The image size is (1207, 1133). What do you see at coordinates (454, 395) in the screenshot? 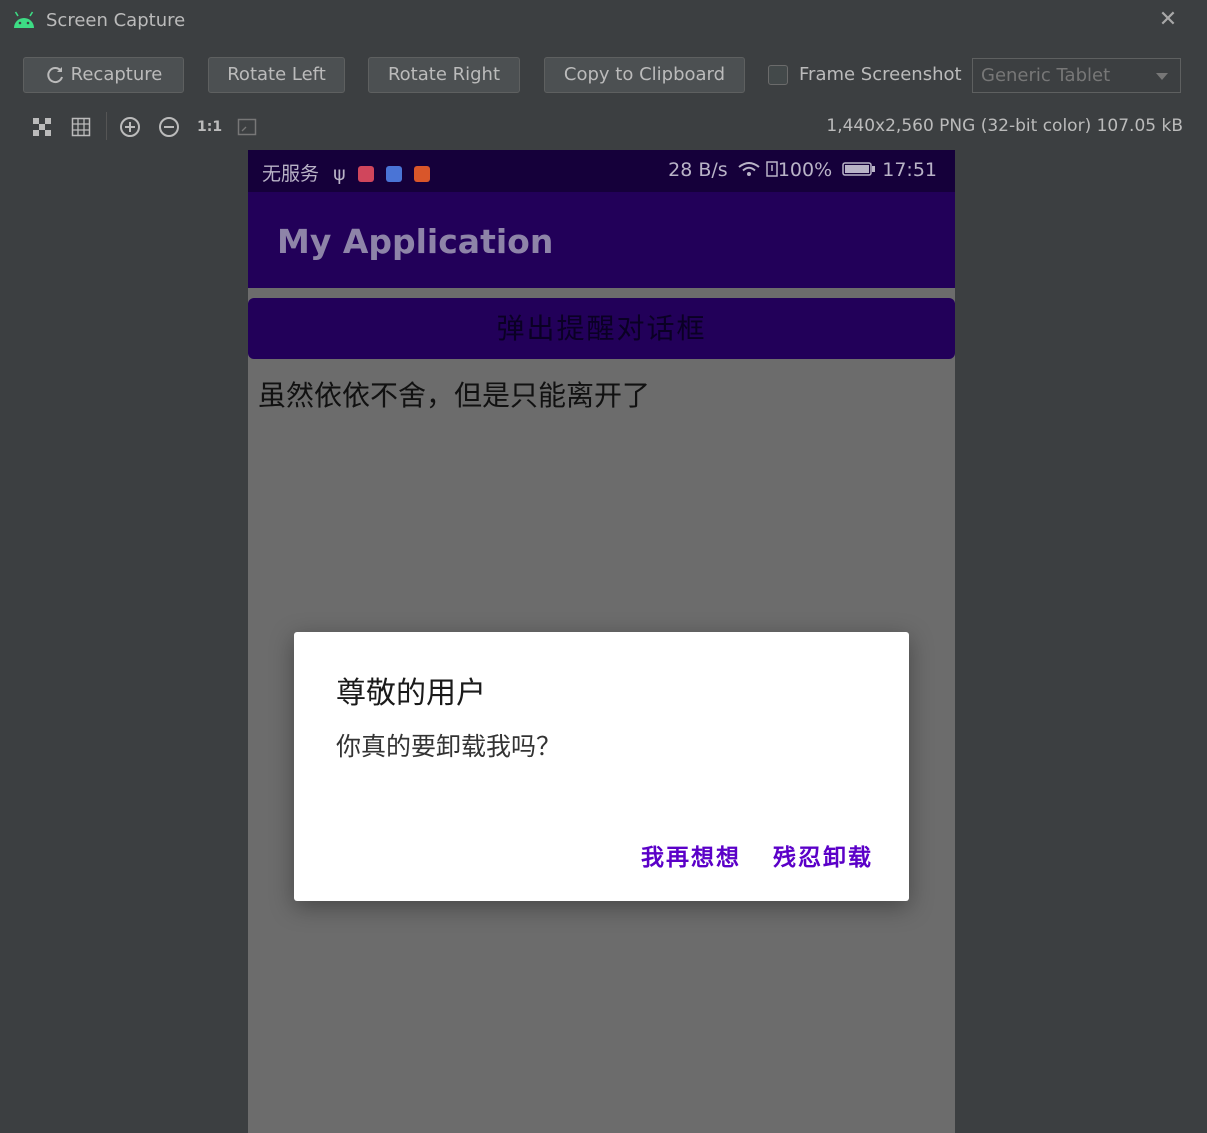
I see `result-text: 虽然依依不舍，但是只能离开了` at bounding box center [454, 395].